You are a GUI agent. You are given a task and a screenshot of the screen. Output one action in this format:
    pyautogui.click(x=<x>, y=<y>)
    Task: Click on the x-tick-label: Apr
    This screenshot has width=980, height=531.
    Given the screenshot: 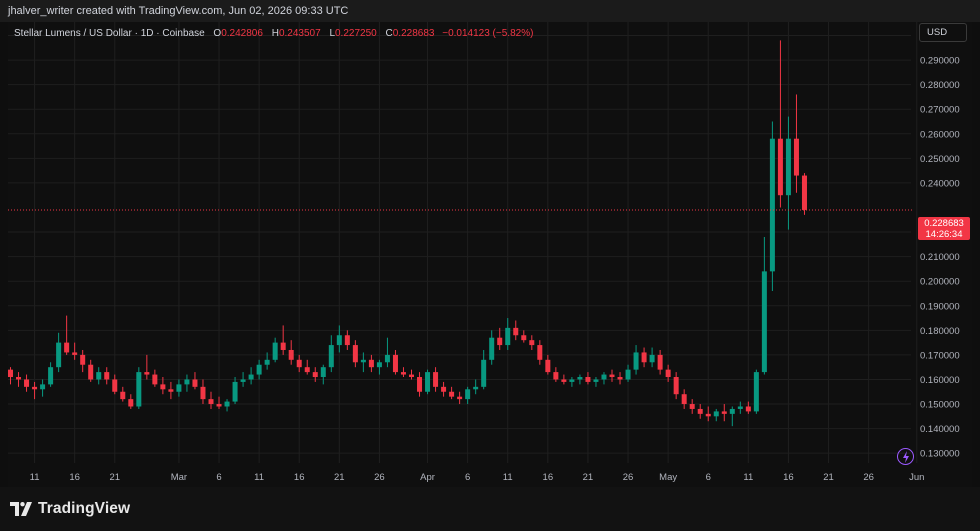 What is the action you would take?
    pyautogui.click(x=427, y=477)
    